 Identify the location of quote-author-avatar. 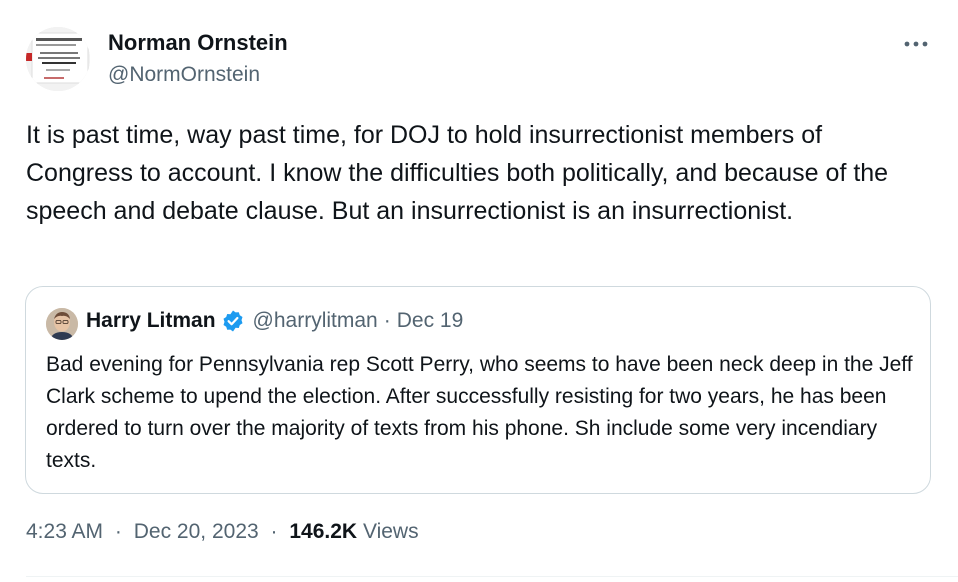
(62, 324).